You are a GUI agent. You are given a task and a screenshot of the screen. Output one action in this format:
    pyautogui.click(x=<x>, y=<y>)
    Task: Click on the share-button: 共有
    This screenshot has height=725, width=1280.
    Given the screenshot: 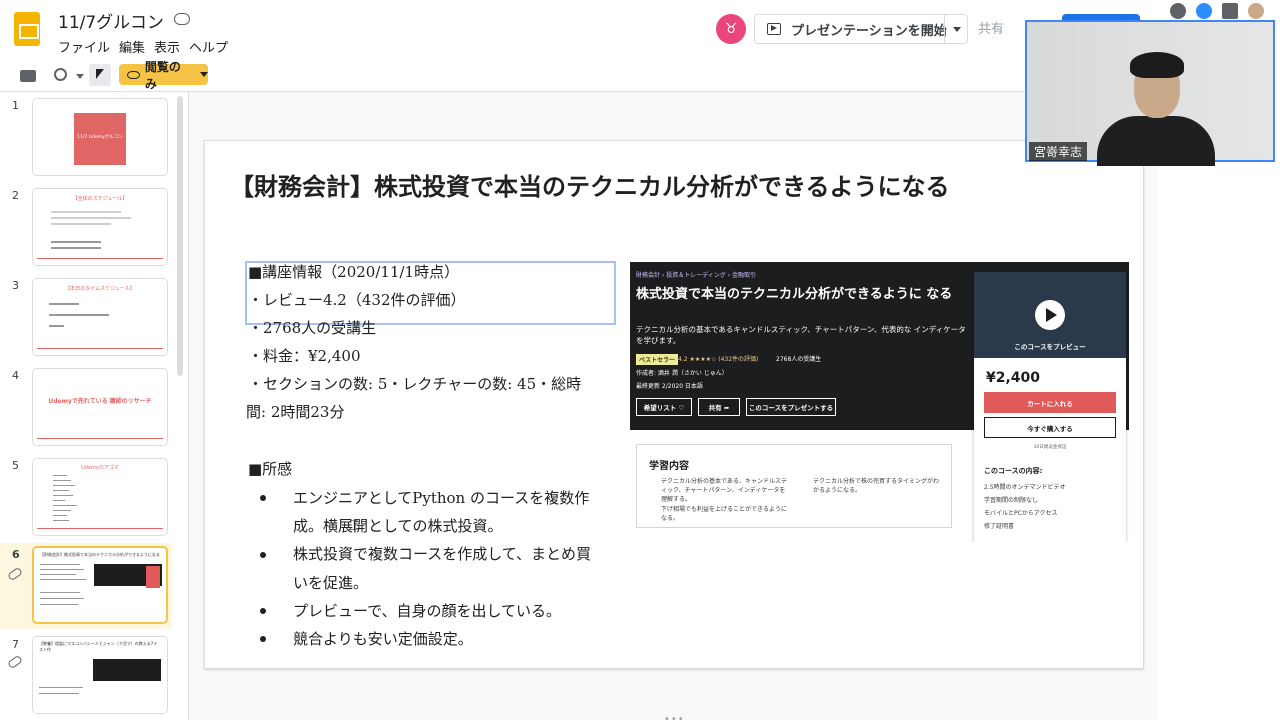 What is the action you would take?
    pyautogui.click(x=991, y=27)
    